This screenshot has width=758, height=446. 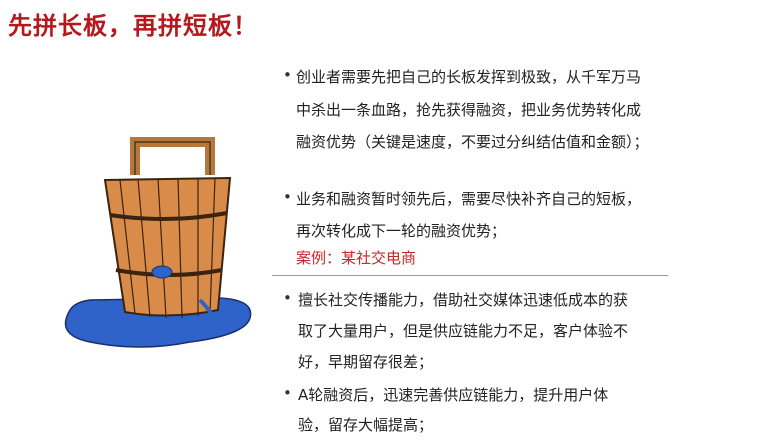 I want to click on text-line: 业务和融资暂时领先后，需要尽快补齐自己的短板，, so click(x=469, y=199).